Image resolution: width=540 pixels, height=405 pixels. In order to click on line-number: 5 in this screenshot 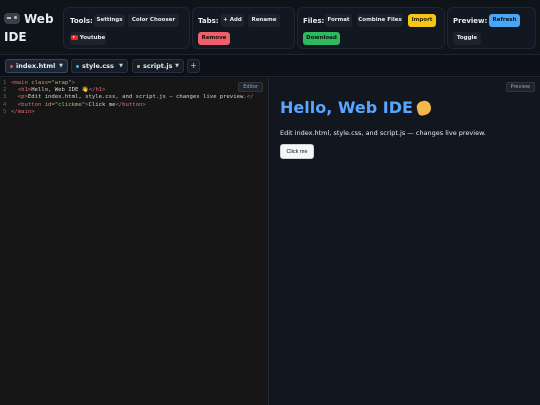, I will do `click(5, 111)`.